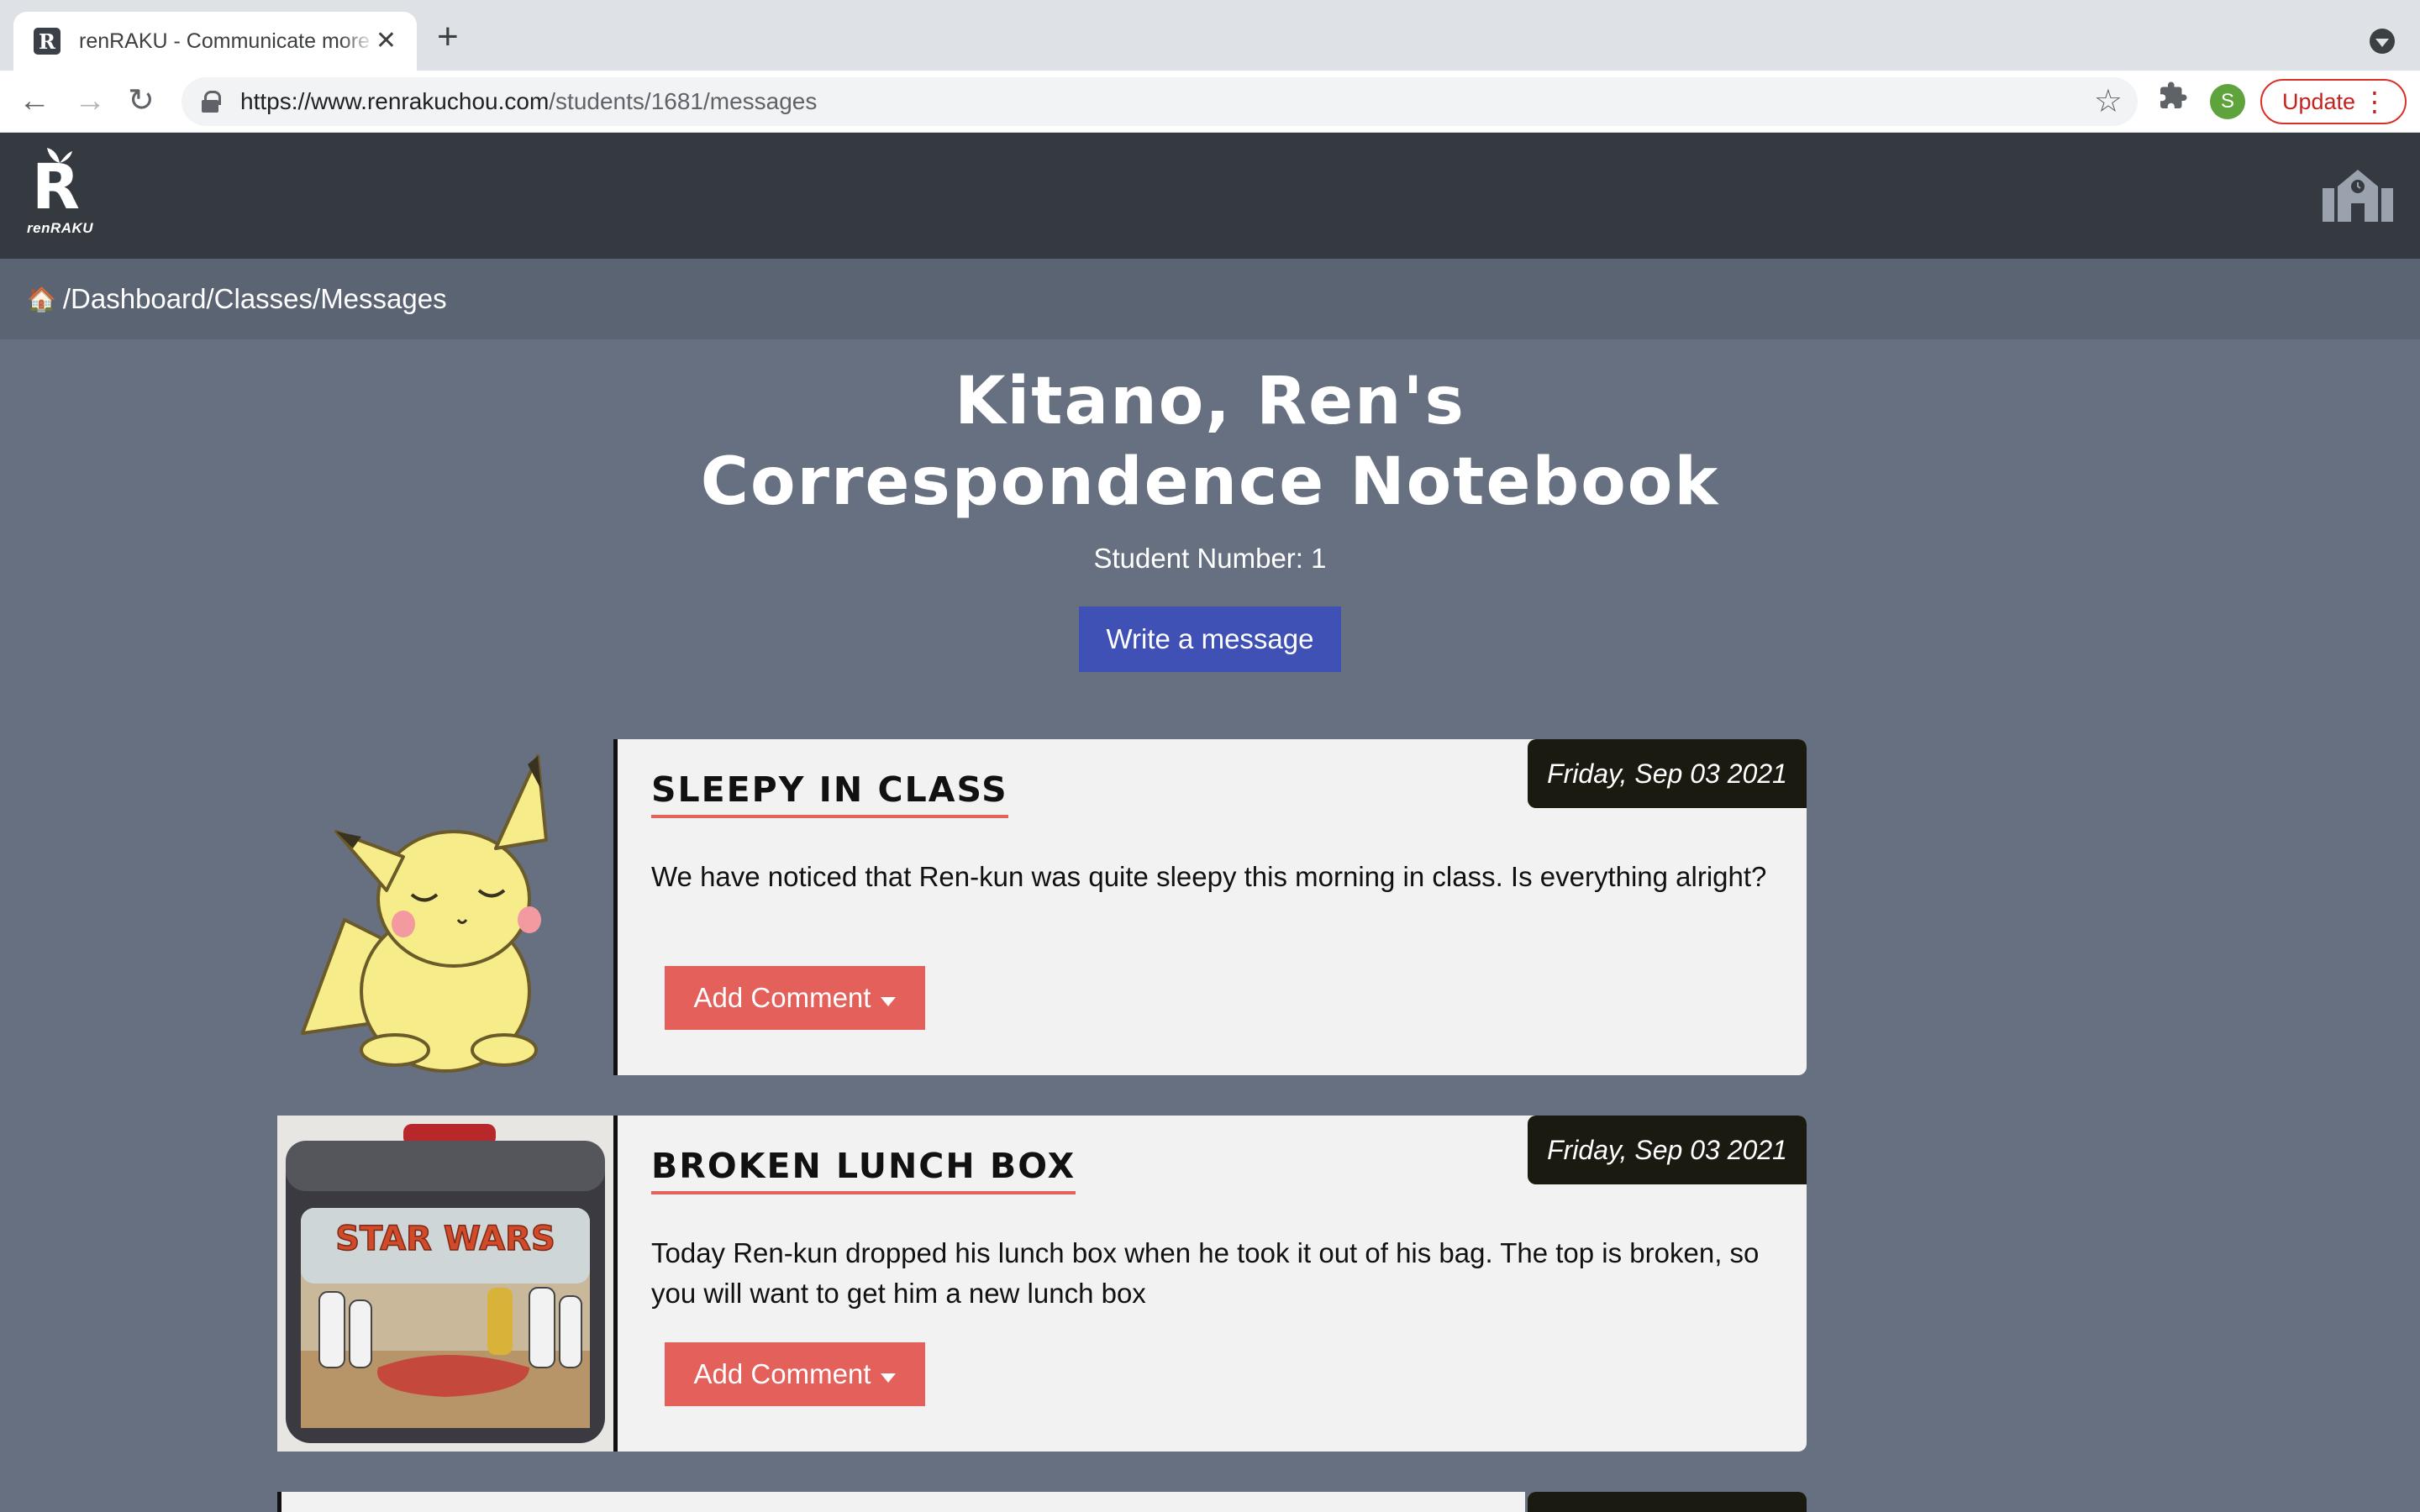  Describe the element at coordinates (255, 299) in the screenshot. I see `breadcrumb: /Dashboard/Classes/Messages` at that location.